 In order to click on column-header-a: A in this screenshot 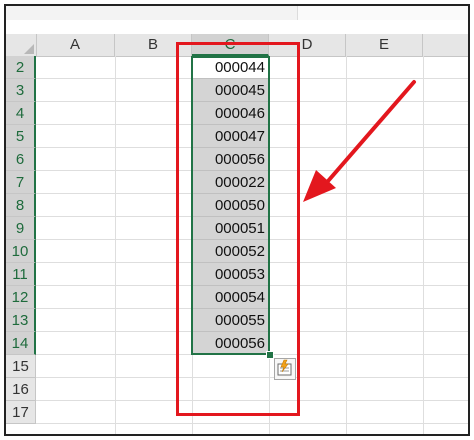, I will do `click(75, 45)`.